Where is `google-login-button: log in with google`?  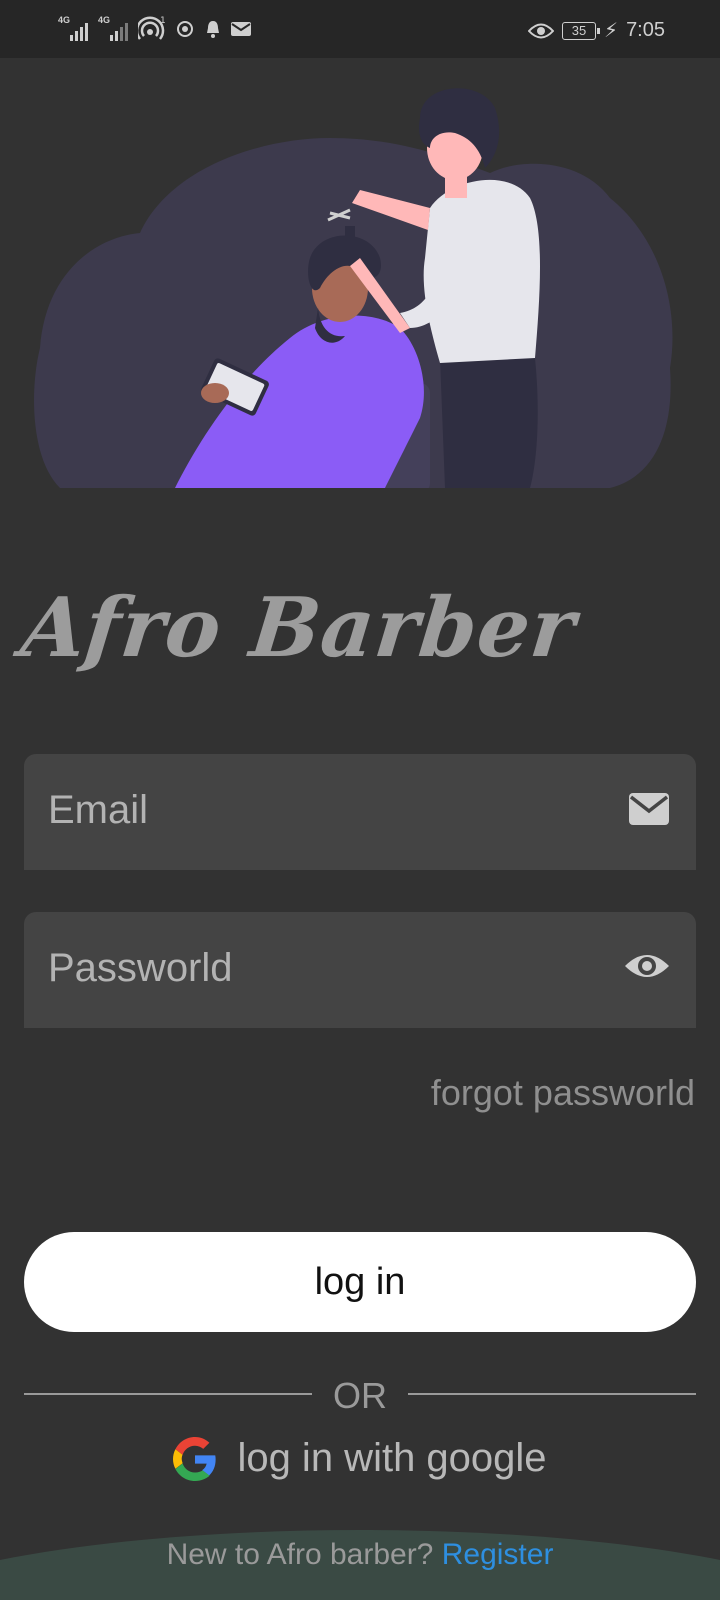 google-login-button: log in with google is located at coordinates (360, 1458).